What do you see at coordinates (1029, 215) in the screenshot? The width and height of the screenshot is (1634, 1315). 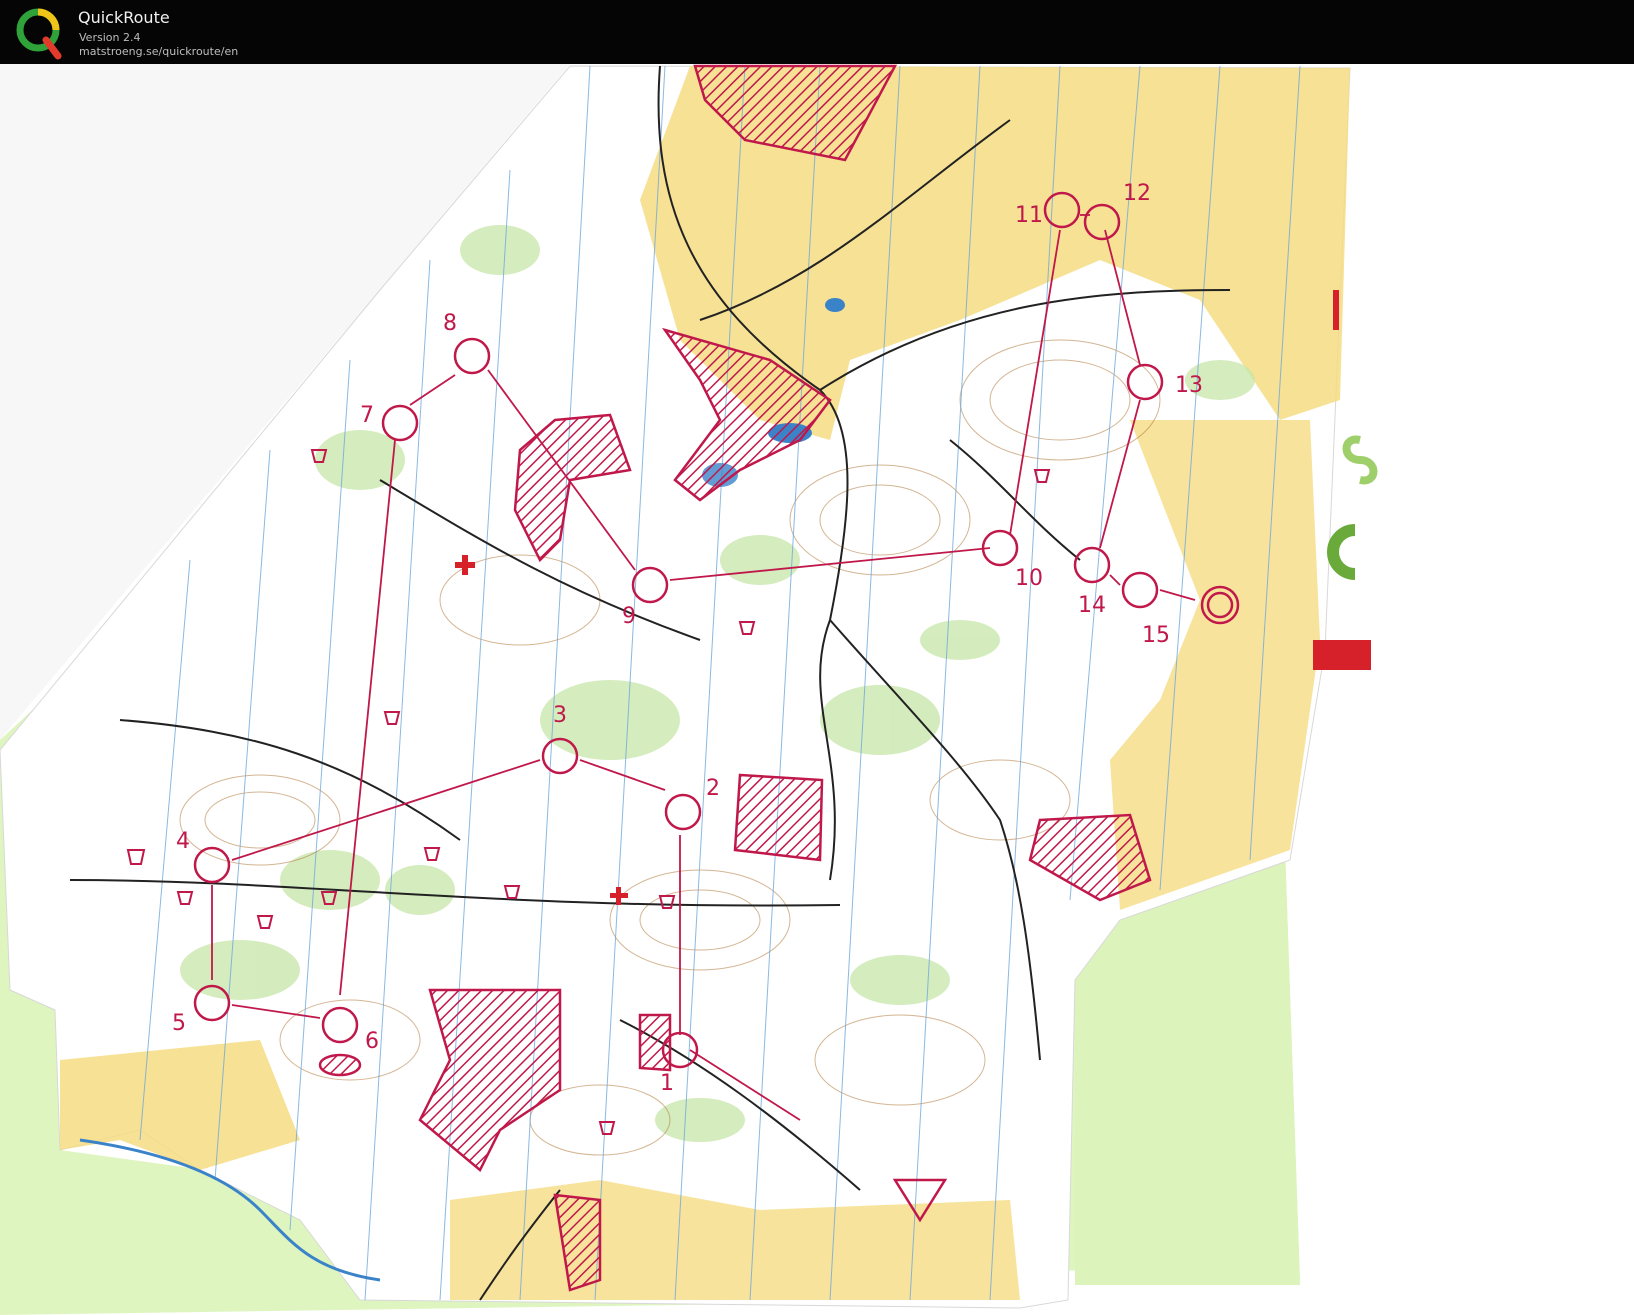 I see `control-number: 11` at bounding box center [1029, 215].